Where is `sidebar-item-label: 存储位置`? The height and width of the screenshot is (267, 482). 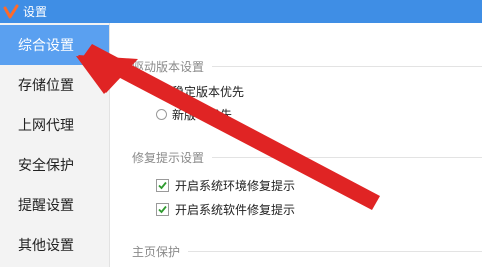 sidebar-item-label: 存储位置 is located at coordinates (46, 86).